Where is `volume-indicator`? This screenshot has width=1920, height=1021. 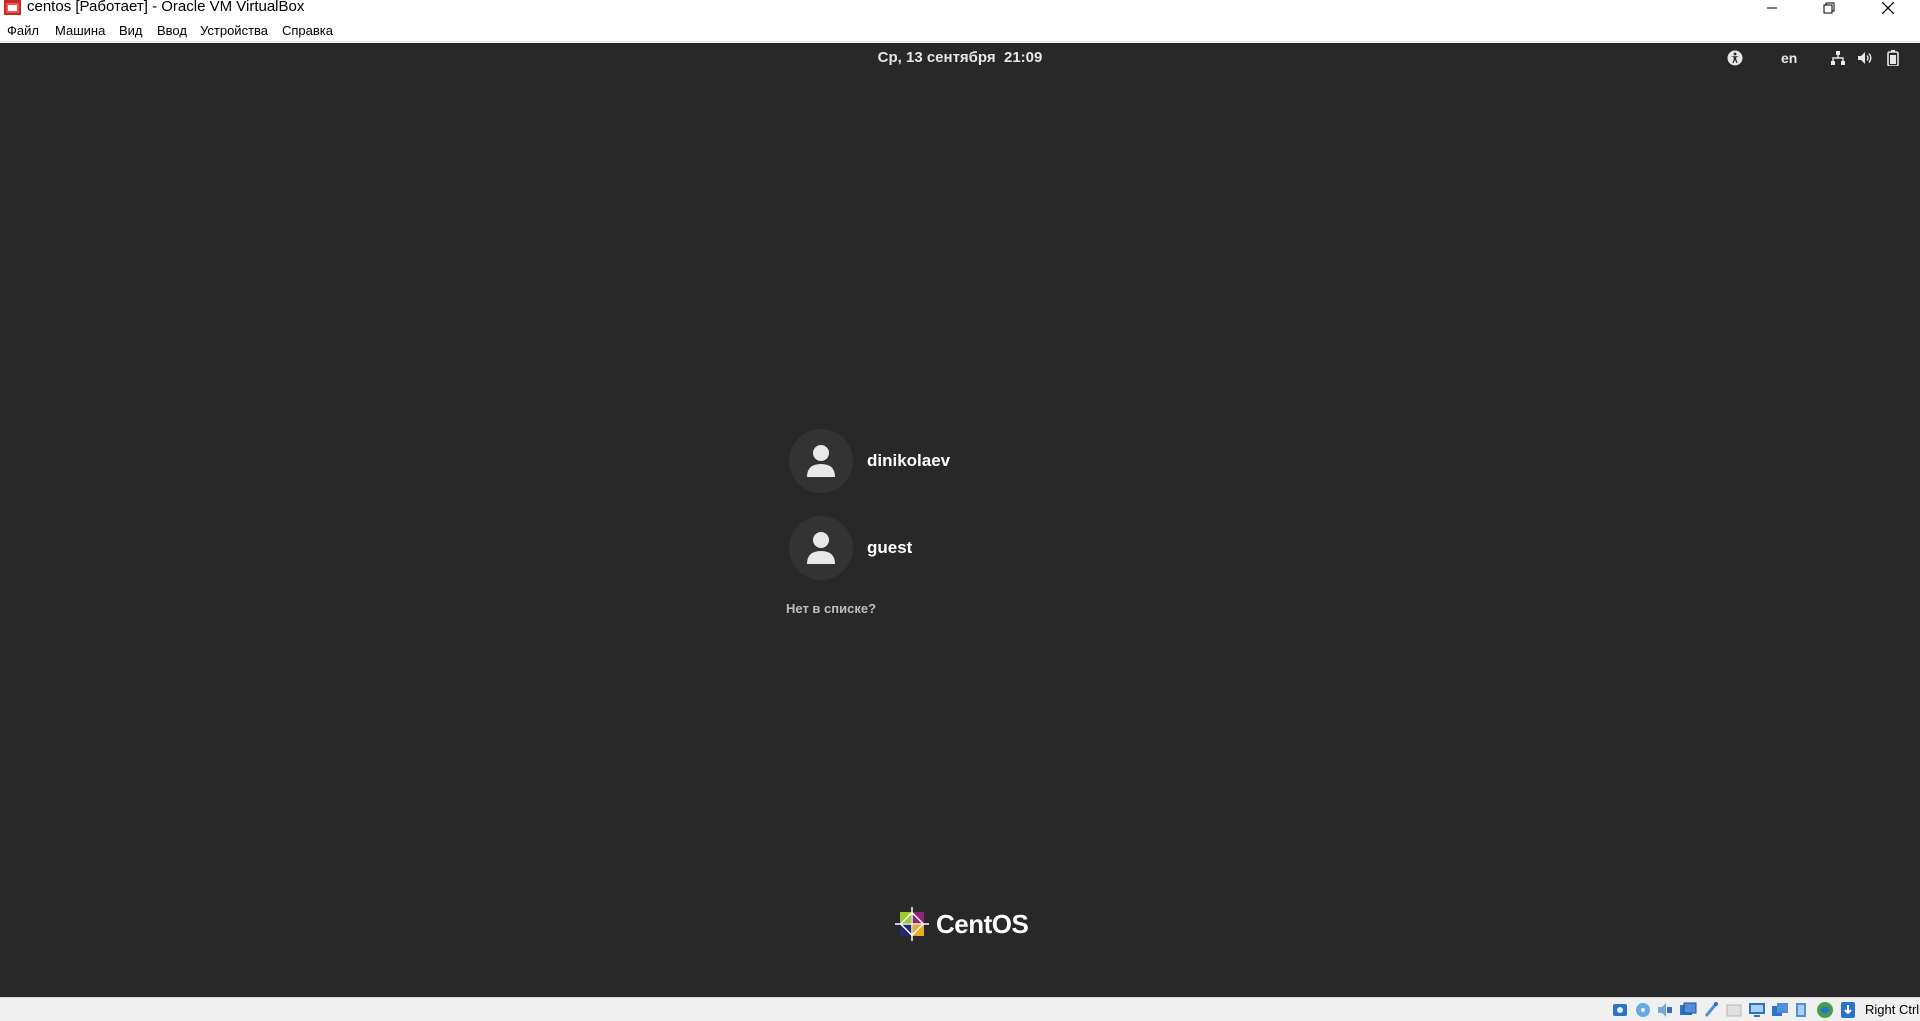 volume-indicator is located at coordinates (1865, 58).